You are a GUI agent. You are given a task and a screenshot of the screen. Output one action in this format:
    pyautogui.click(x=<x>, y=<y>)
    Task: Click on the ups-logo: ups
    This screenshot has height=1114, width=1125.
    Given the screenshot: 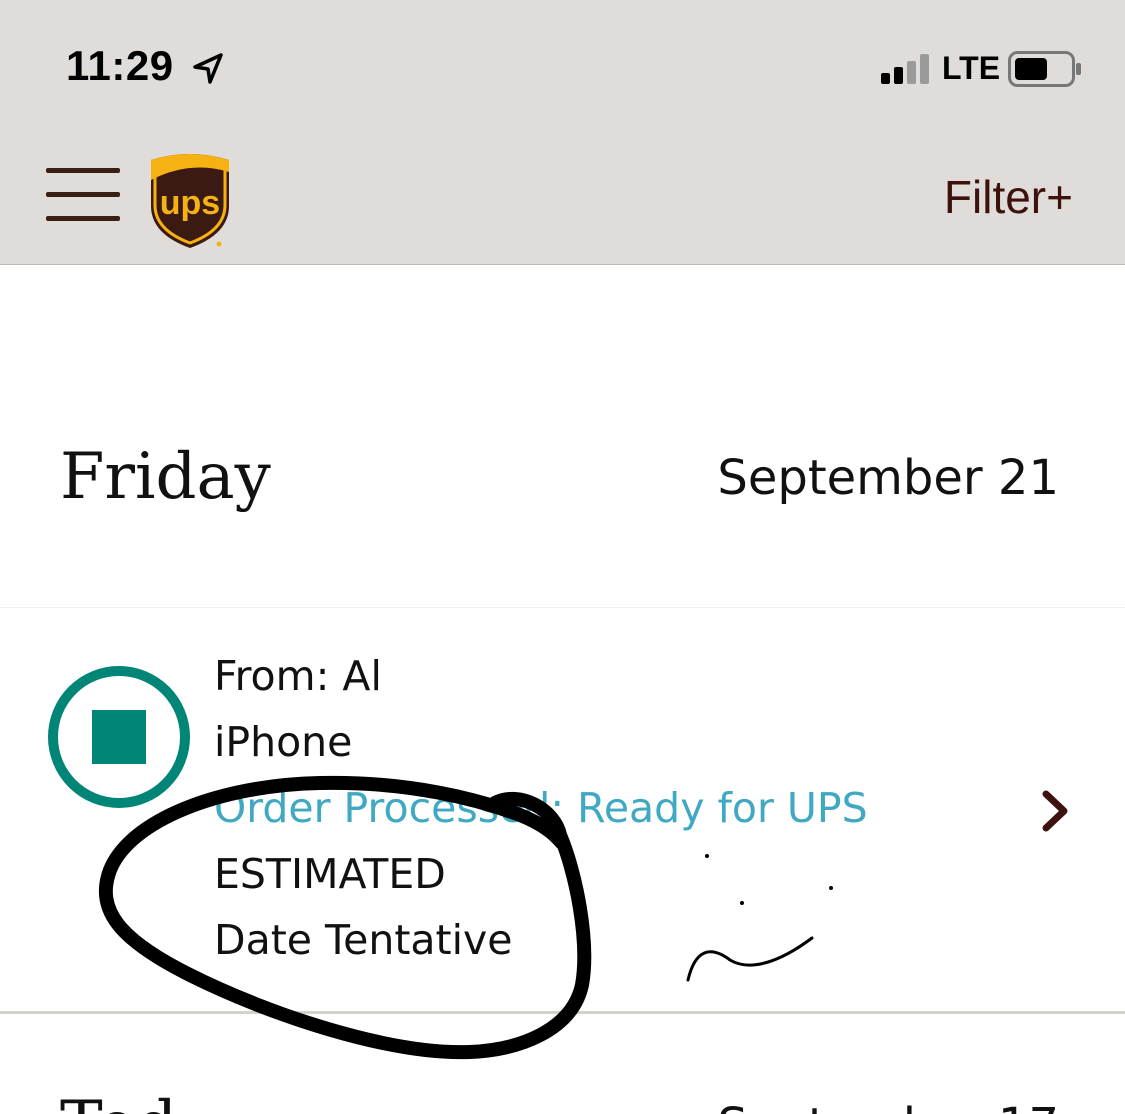 What is the action you would take?
    pyautogui.click(x=190, y=201)
    